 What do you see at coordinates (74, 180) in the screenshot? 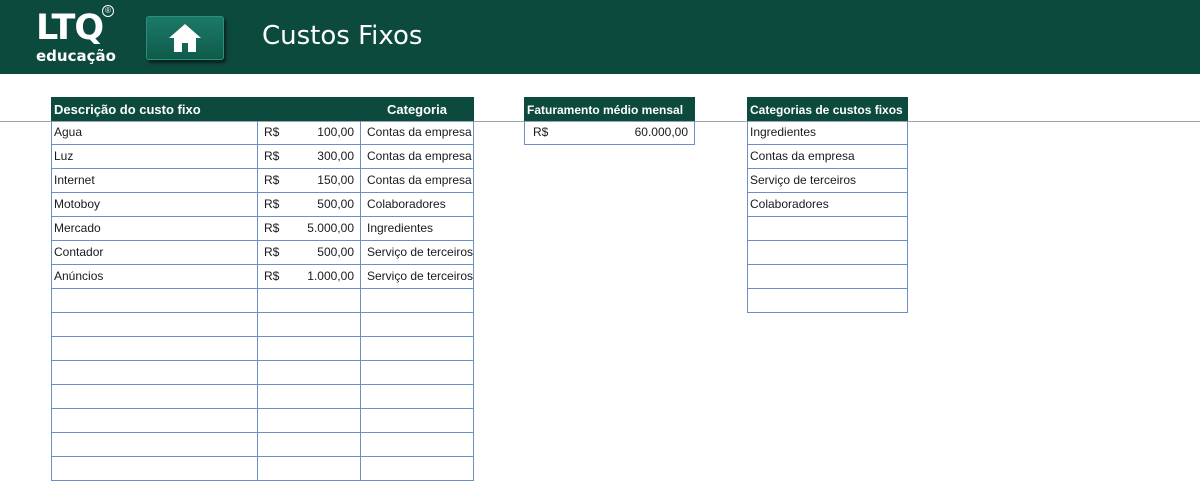
I see `description-text: Internet` at bounding box center [74, 180].